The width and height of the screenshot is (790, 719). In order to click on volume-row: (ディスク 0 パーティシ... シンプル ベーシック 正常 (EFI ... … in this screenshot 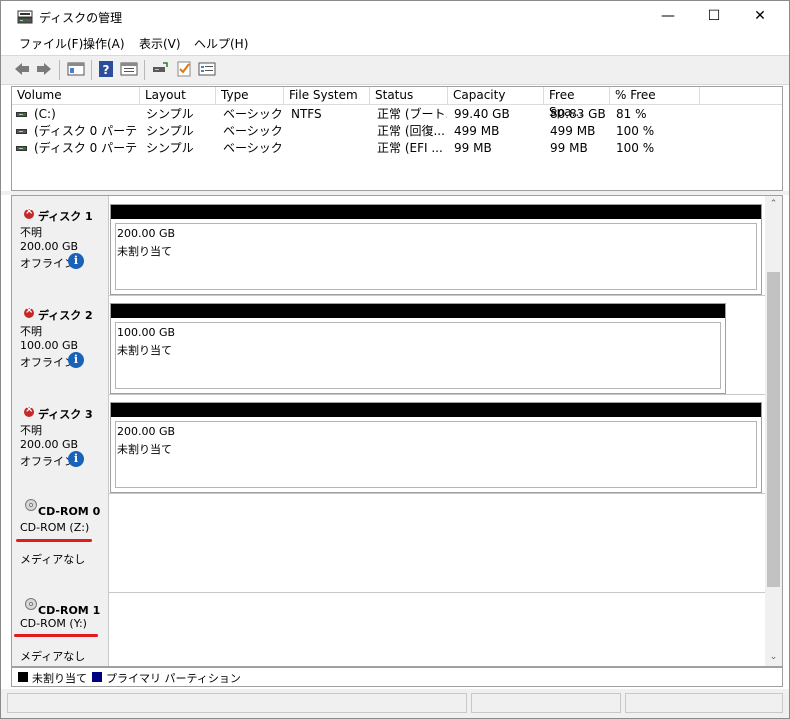, I will do `click(397, 148)`.